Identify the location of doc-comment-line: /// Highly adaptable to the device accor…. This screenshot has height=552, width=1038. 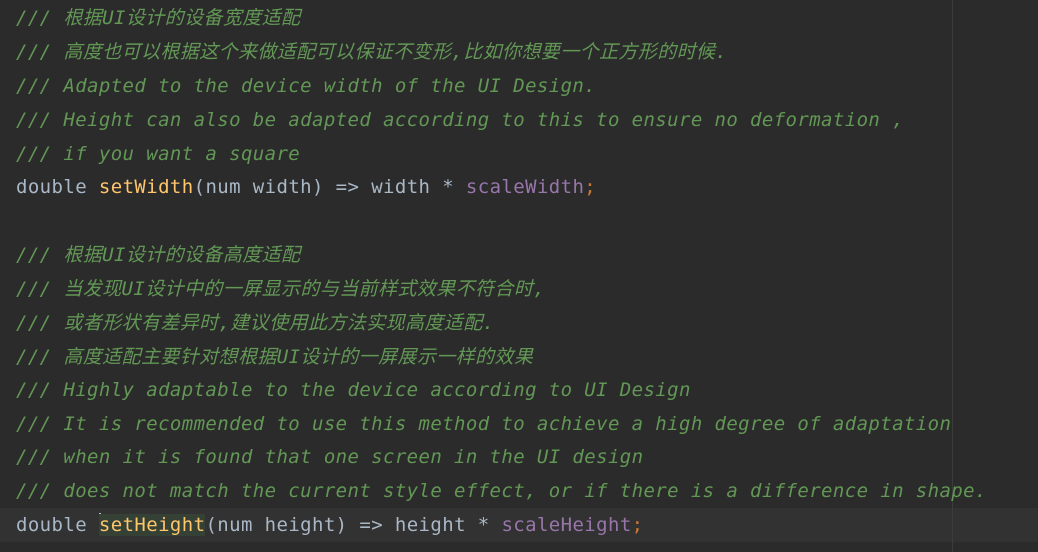
(353, 390).